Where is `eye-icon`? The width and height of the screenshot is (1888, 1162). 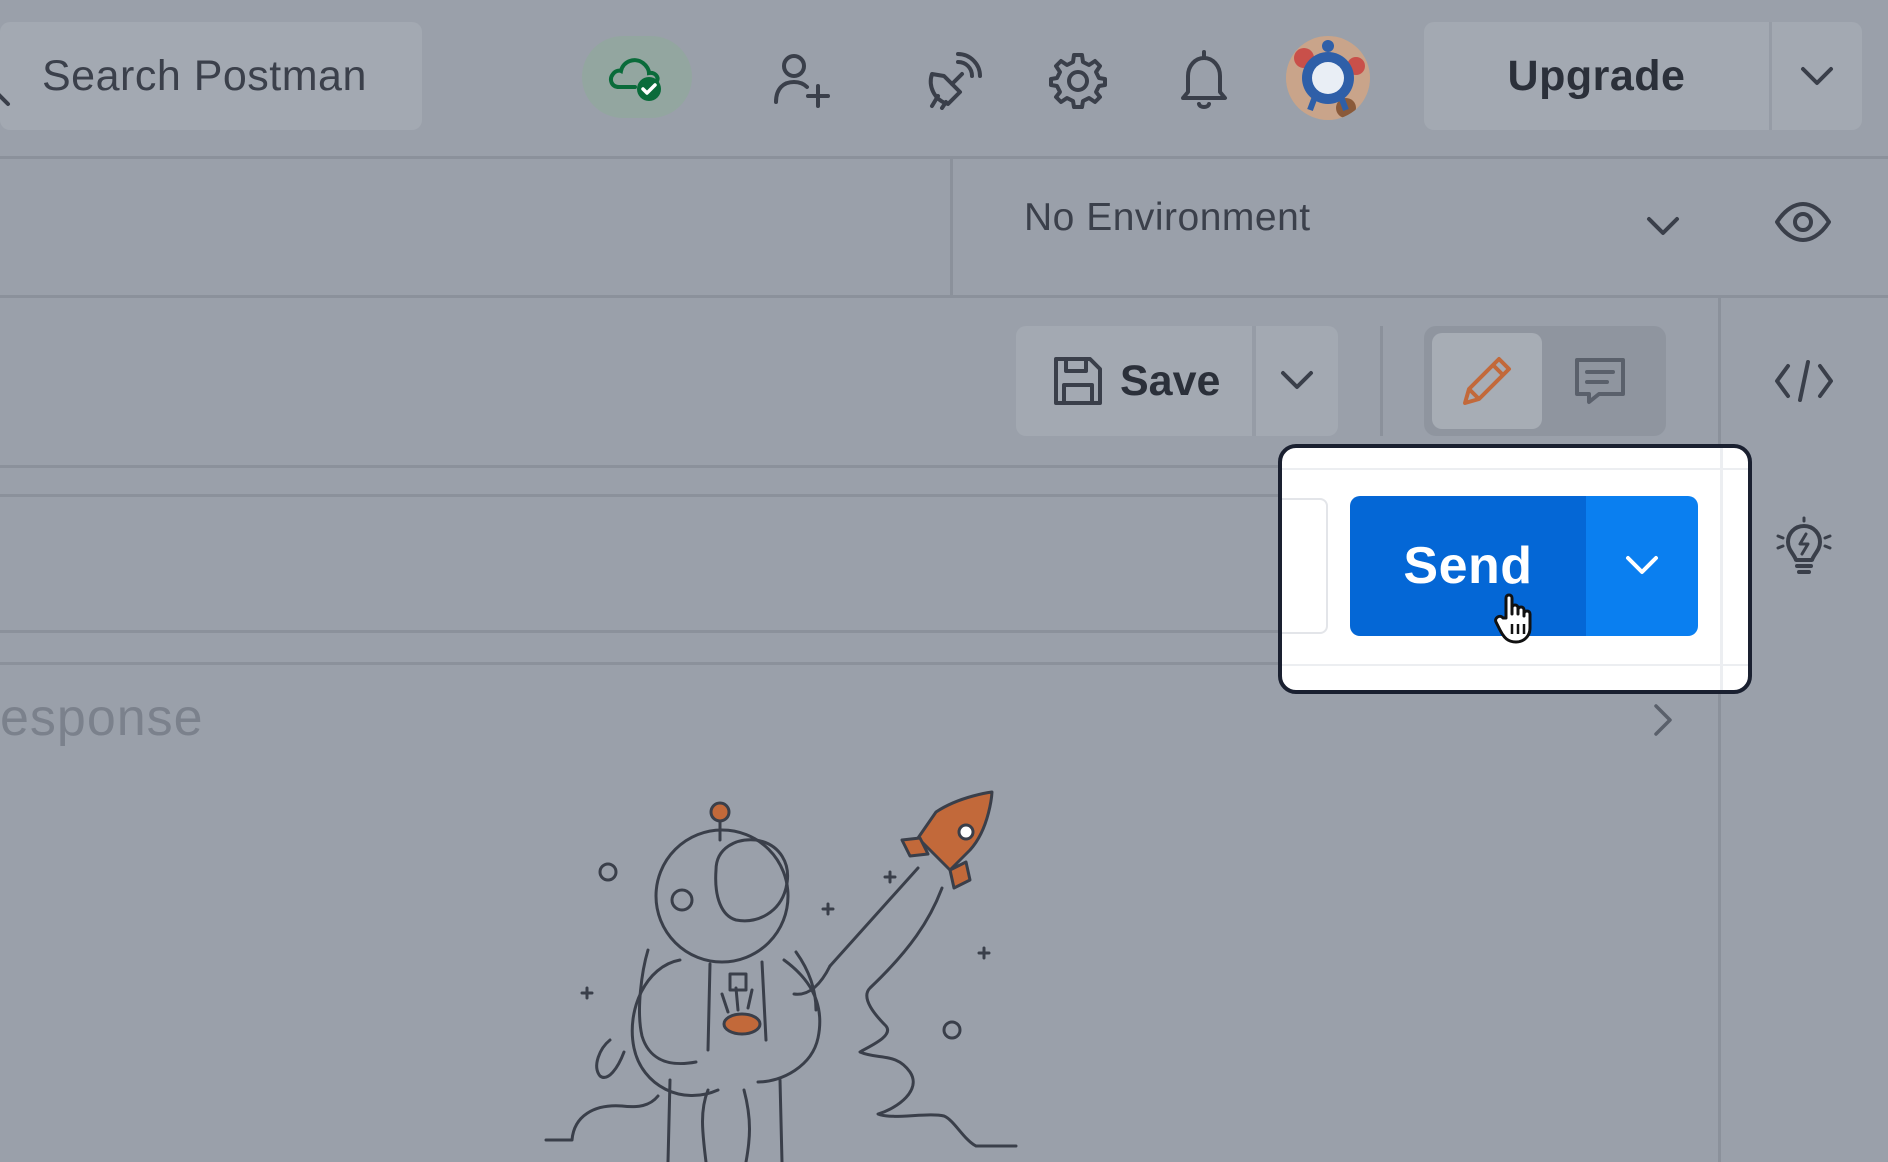 eye-icon is located at coordinates (1803, 222).